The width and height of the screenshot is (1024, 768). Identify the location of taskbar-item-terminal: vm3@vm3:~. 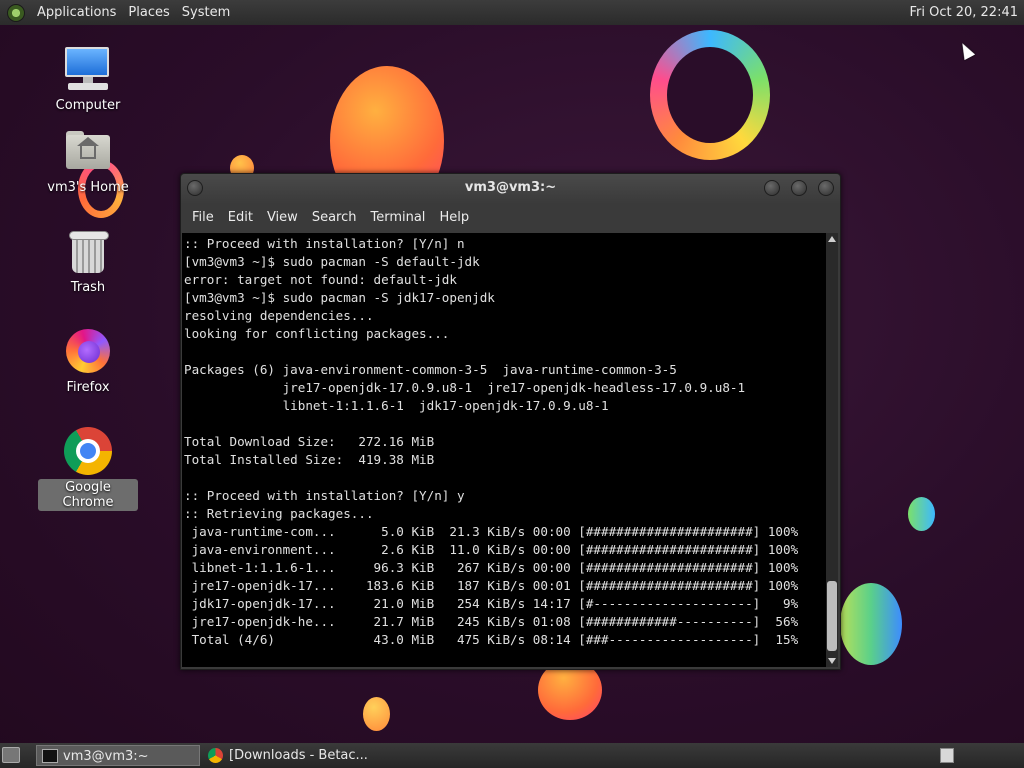
(118, 755).